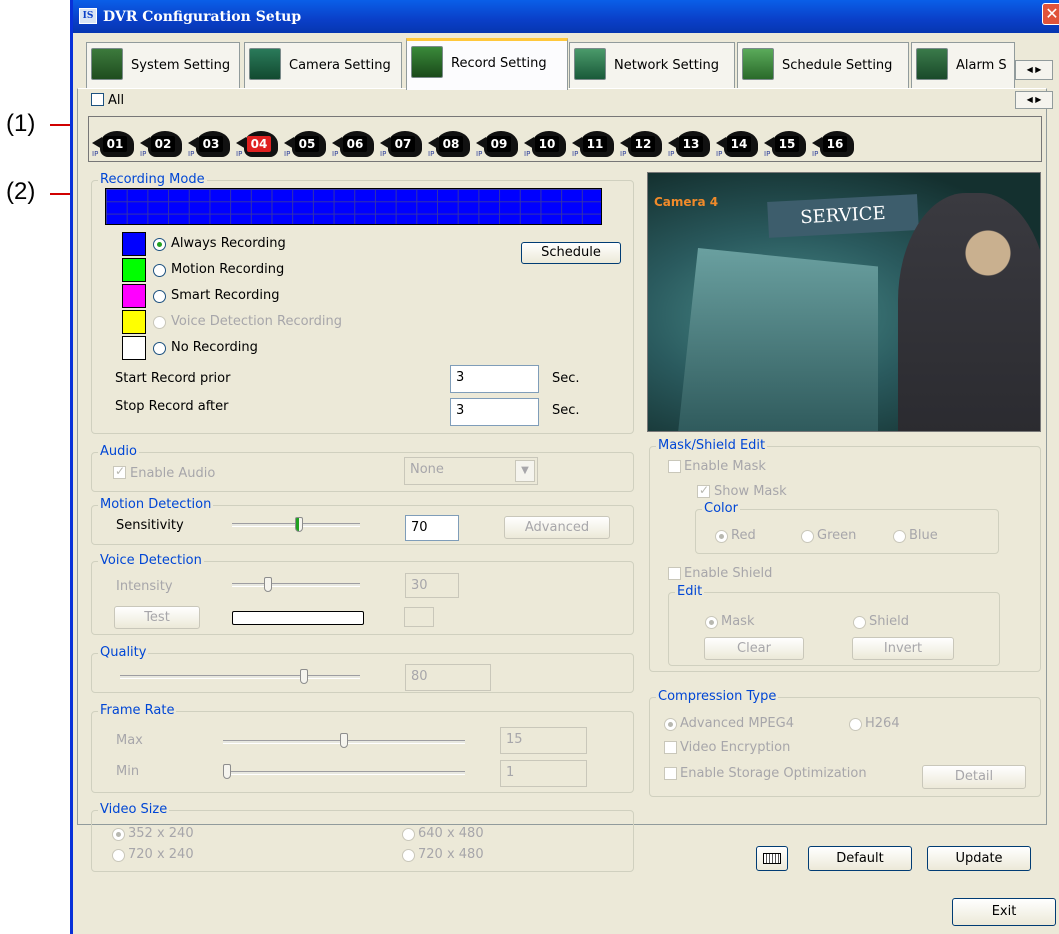 The height and width of the screenshot is (934, 1059). Describe the element at coordinates (789, 144) in the screenshot. I see `camera-15-button: 15 IP` at that location.